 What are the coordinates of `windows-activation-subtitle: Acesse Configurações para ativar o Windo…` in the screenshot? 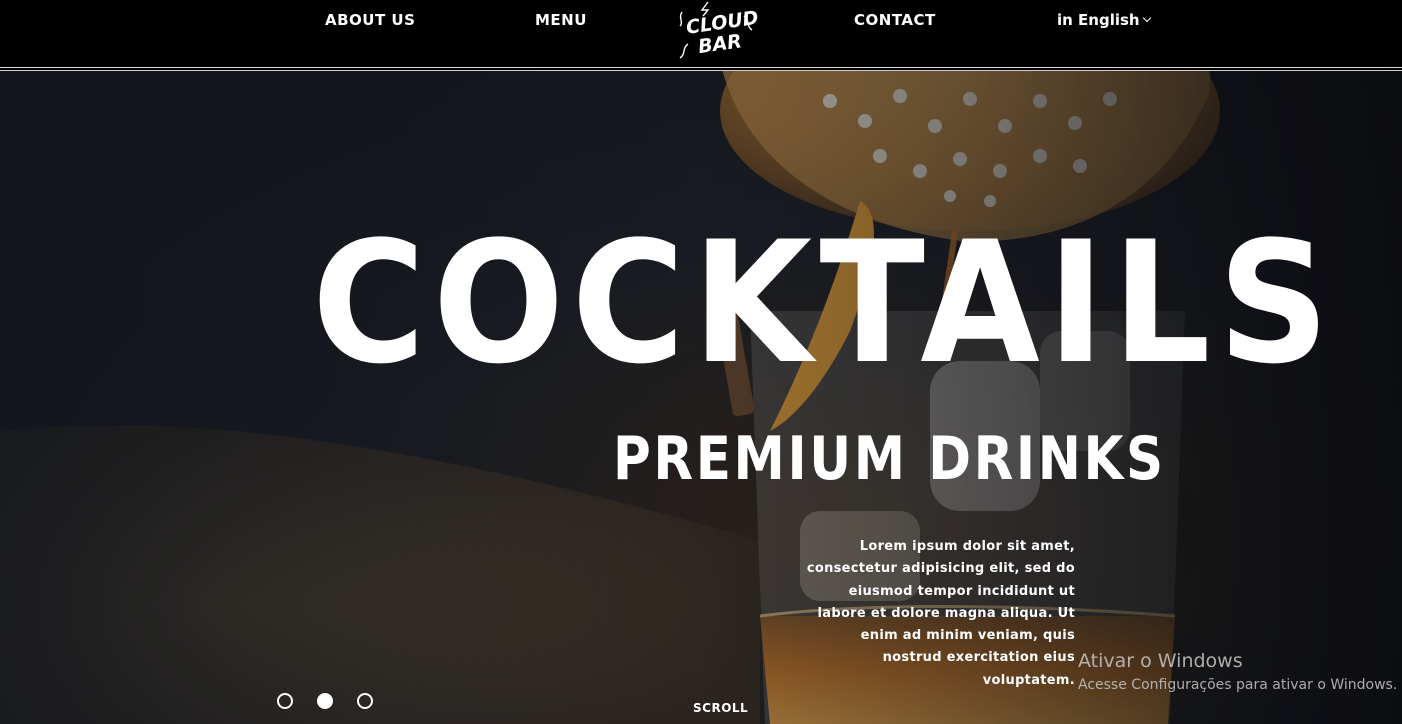 It's located at (1238, 685).